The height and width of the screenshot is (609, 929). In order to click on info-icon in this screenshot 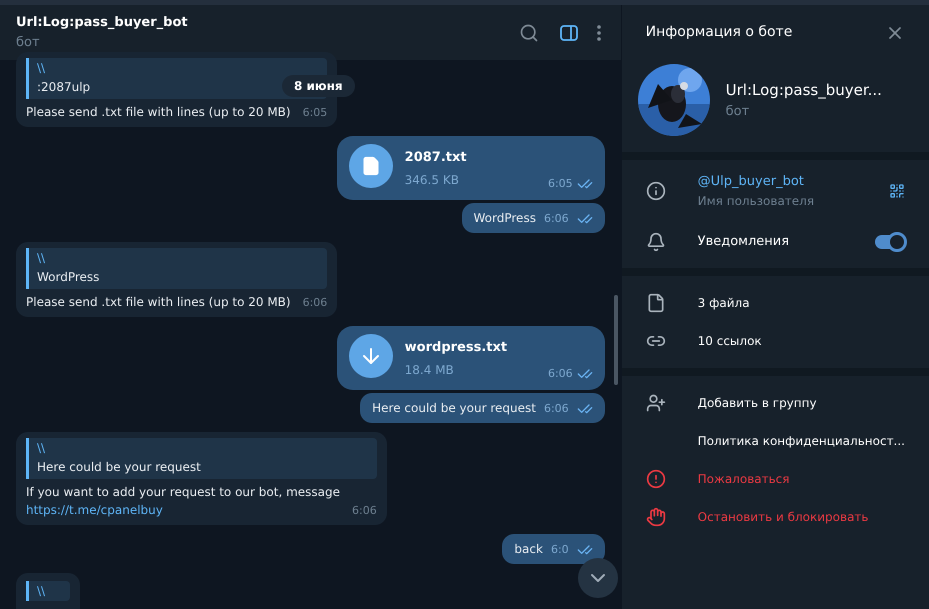, I will do `click(656, 190)`.